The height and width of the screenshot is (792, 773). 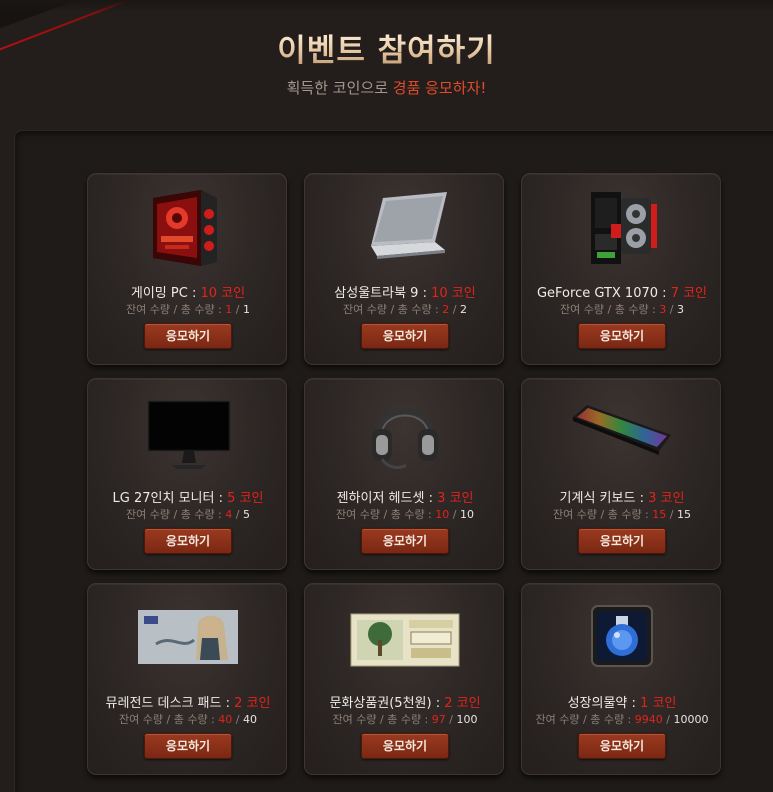 What do you see at coordinates (249, 719) in the screenshot?
I see `total-count: 40` at bounding box center [249, 719].